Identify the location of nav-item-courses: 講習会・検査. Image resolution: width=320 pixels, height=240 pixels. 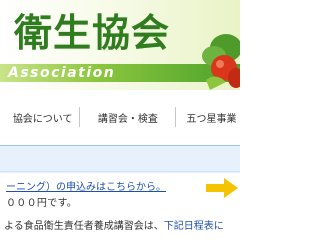
(127, 117).